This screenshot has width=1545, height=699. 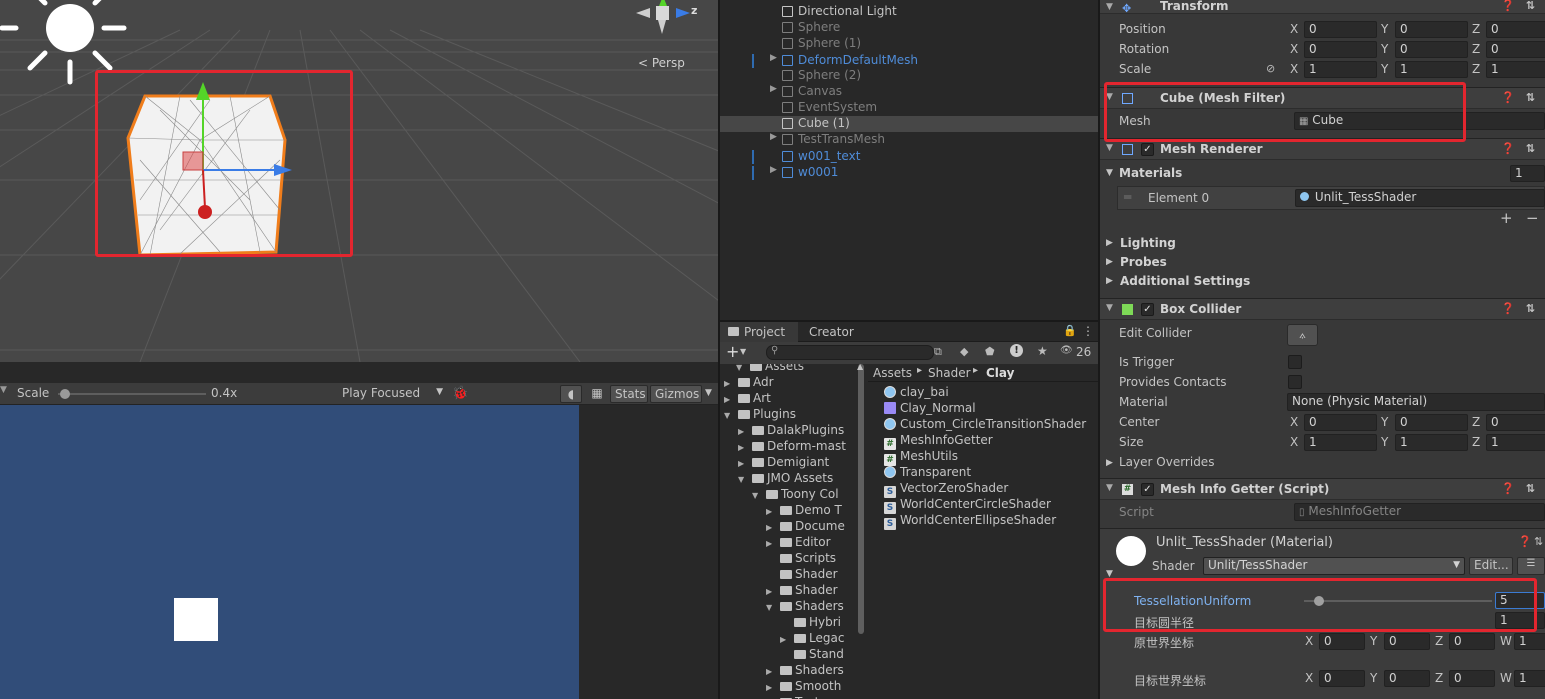 I want to click on tree-folder-item: ▶ Docume, so click(x=805, y=527).